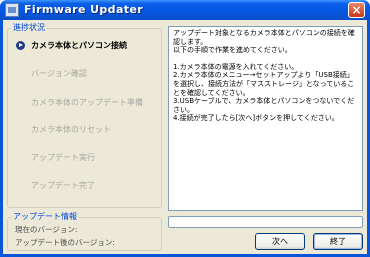  Describe the element at coordinates (280, 241) in the screenshot. I see `next-button: 次へ` at that location.